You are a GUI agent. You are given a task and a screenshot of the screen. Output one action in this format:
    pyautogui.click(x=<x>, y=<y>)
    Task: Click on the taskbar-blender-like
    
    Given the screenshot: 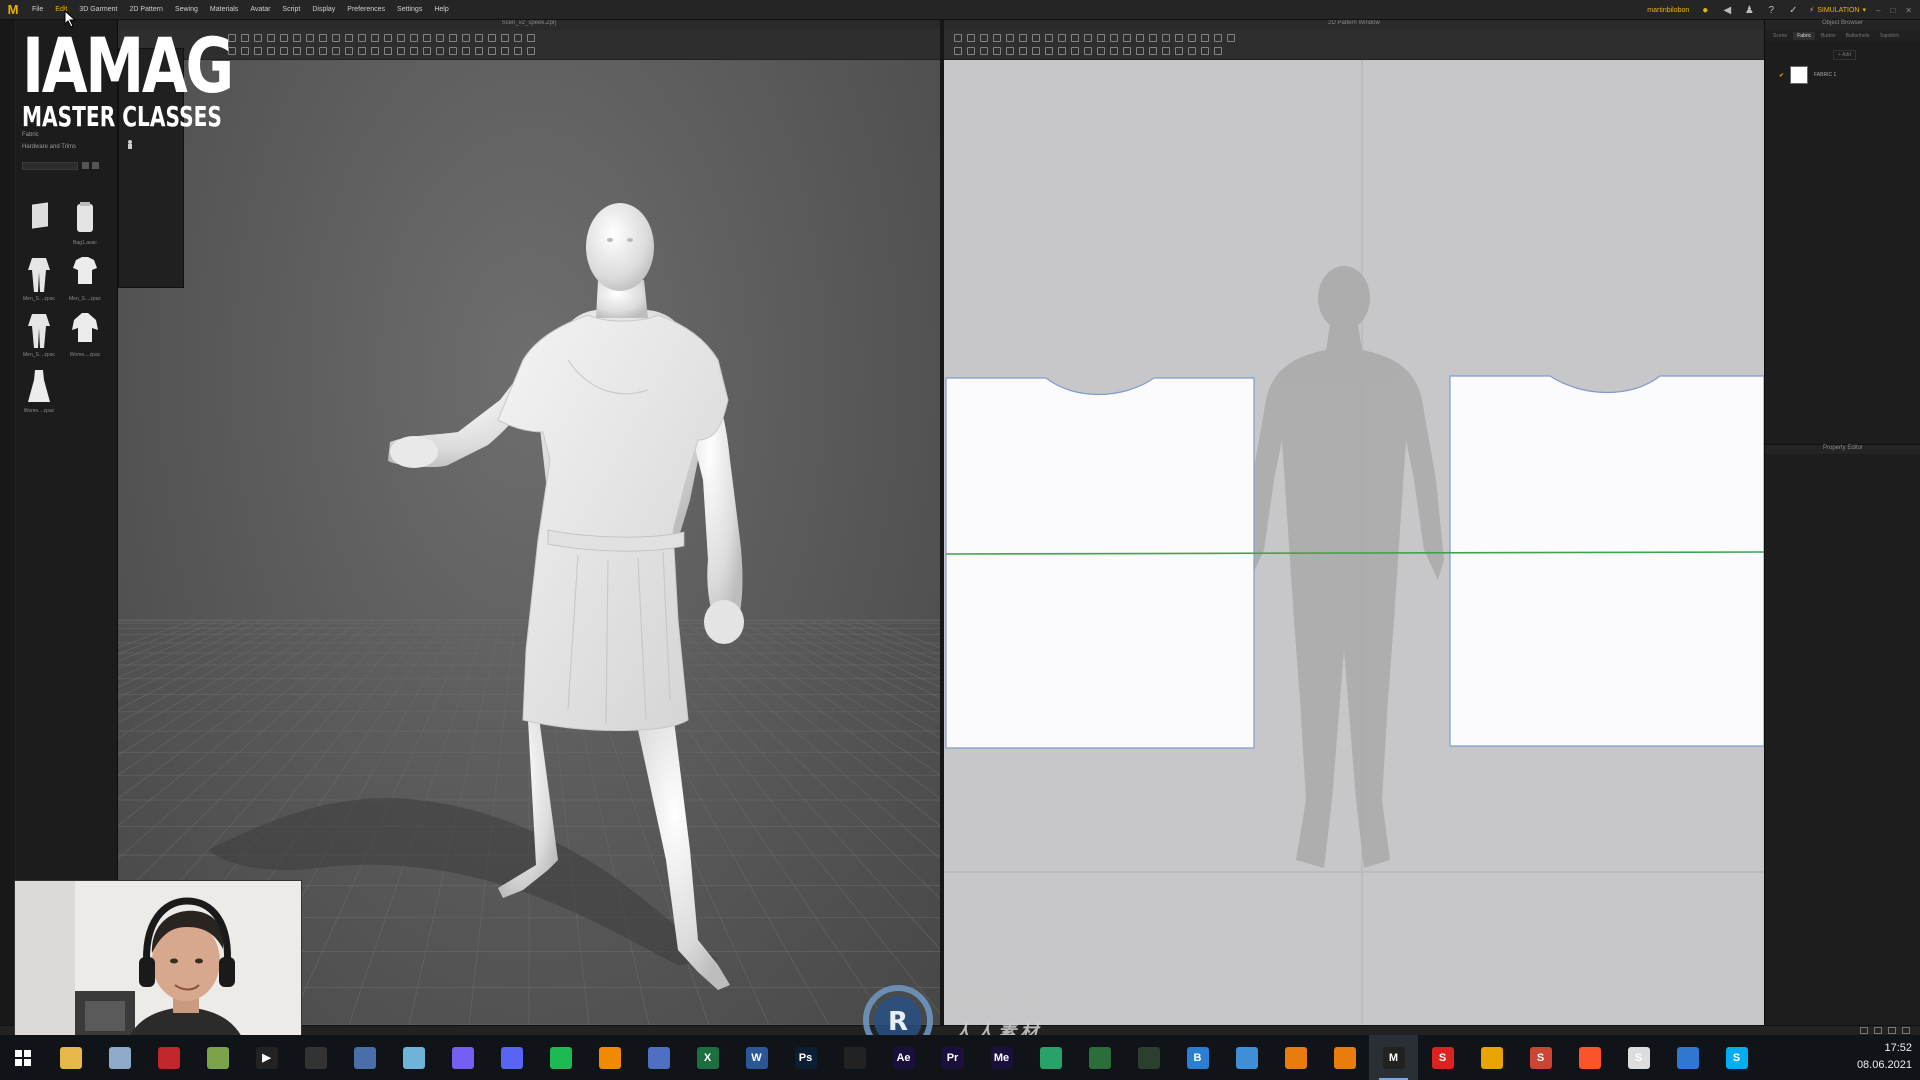 What is the action you would take?
    pyautogui.click(x=1246, y=1057)
    